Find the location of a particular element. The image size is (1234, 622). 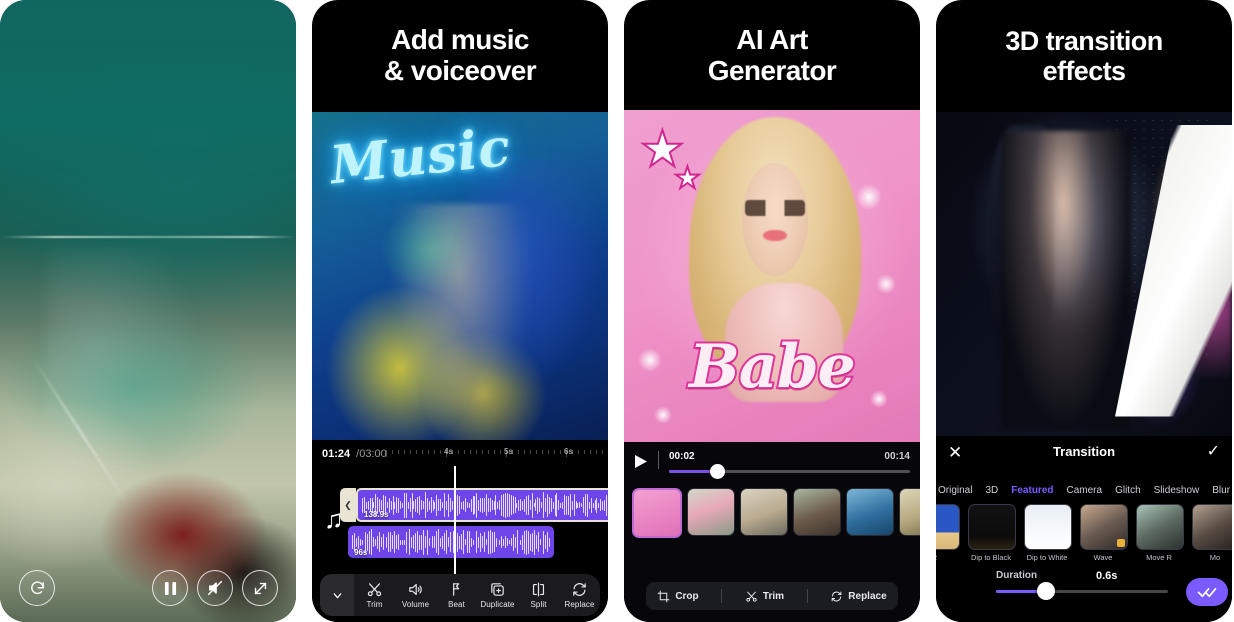

sparkle-icon is located at coordinates (886, 284).